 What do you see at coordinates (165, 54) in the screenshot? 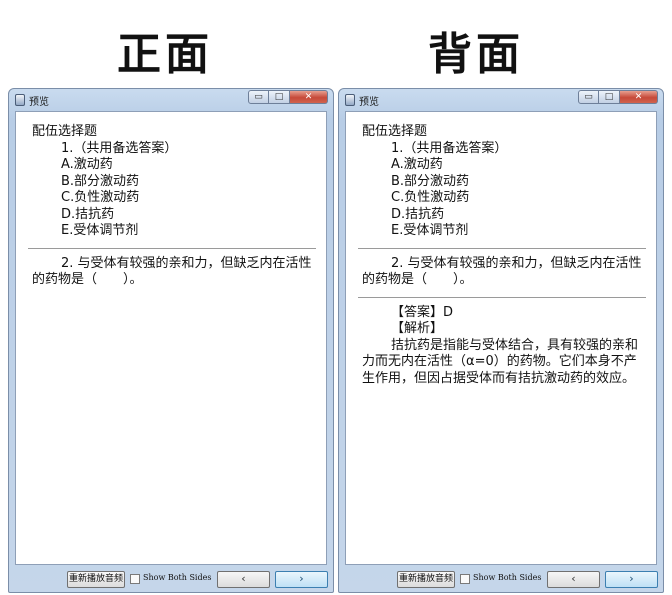
I see `front-heading: 正面` at bounding box center [165, 54].